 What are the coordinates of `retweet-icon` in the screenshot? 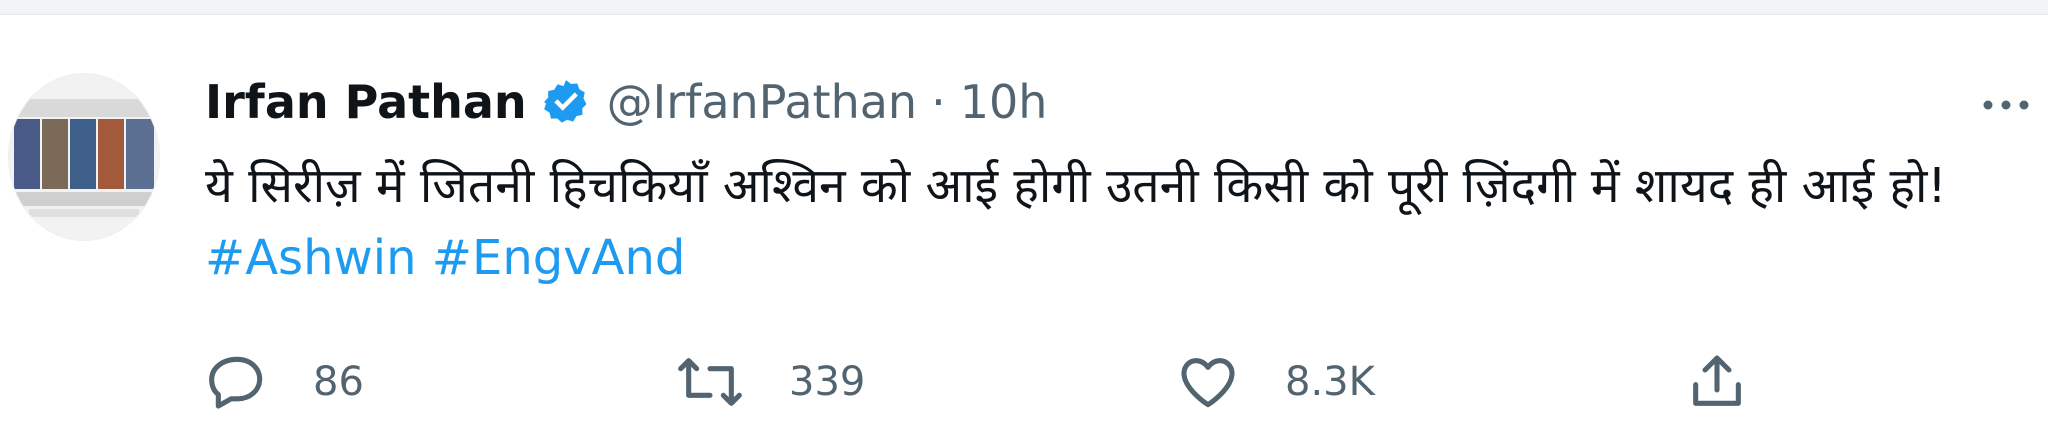 It's located at (710, 382).